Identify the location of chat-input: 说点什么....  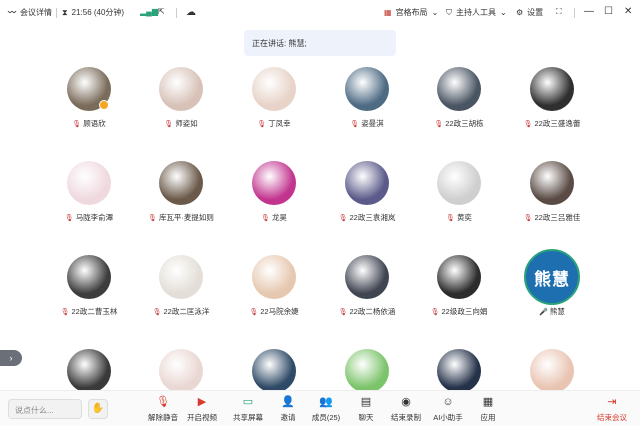
(45, 409).